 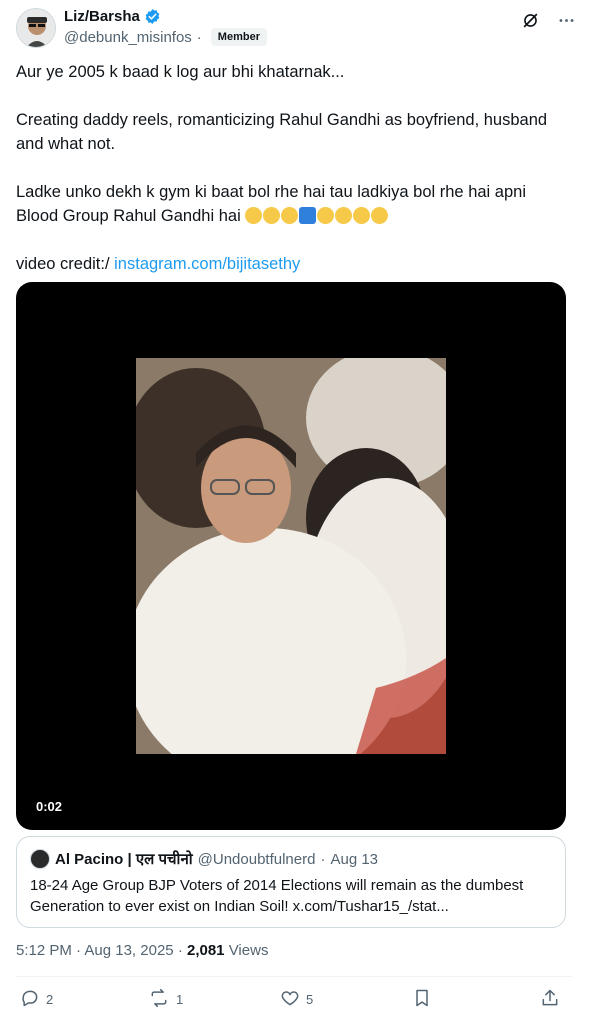 I want to click on tweet-header: Liz/Barsha @debunk_misinfos · Member, so click(x=296, y=28).